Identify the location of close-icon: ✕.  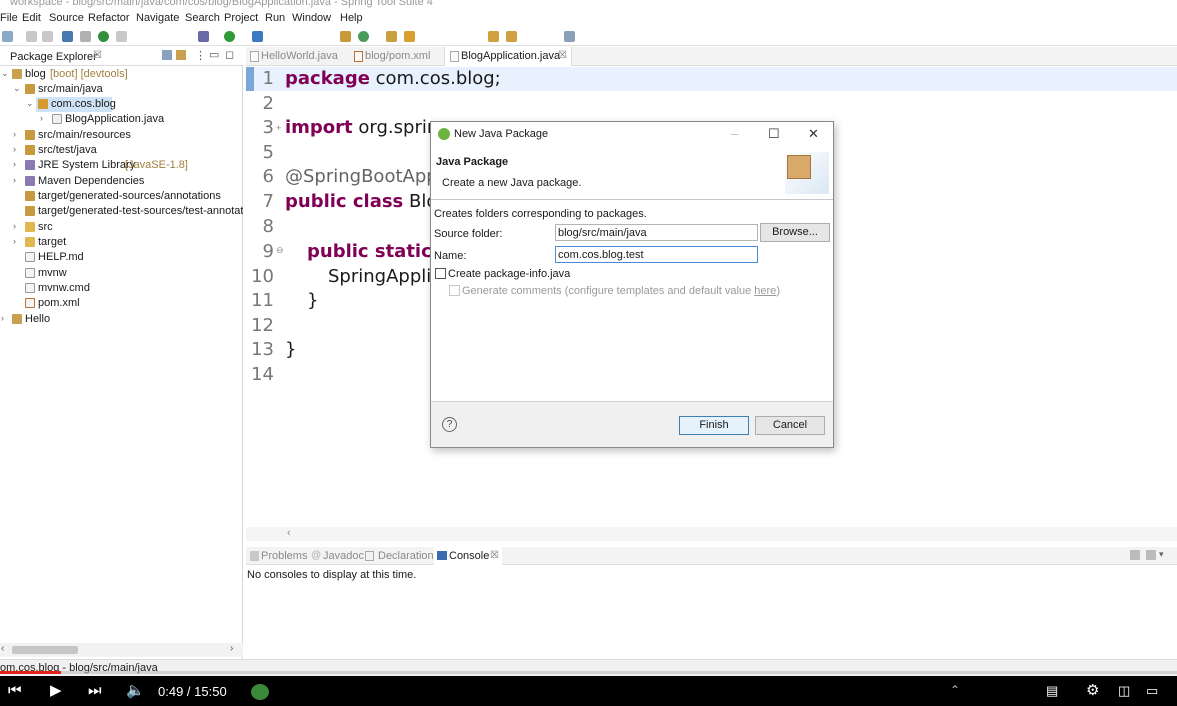
(813, 134).